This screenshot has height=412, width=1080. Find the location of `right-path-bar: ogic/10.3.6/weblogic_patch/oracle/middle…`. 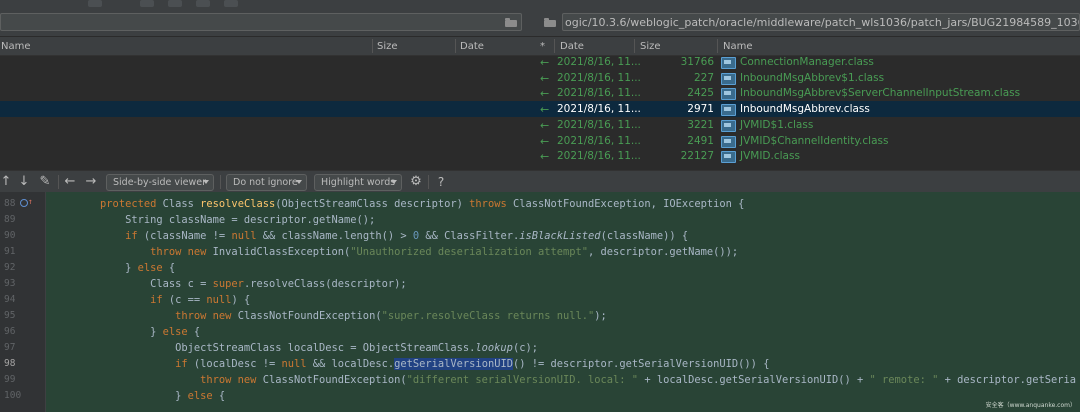

right-path-bar: ogic/10.3.6/weblogic_patch/oracle/middle… is located at coordinates (810, 22).